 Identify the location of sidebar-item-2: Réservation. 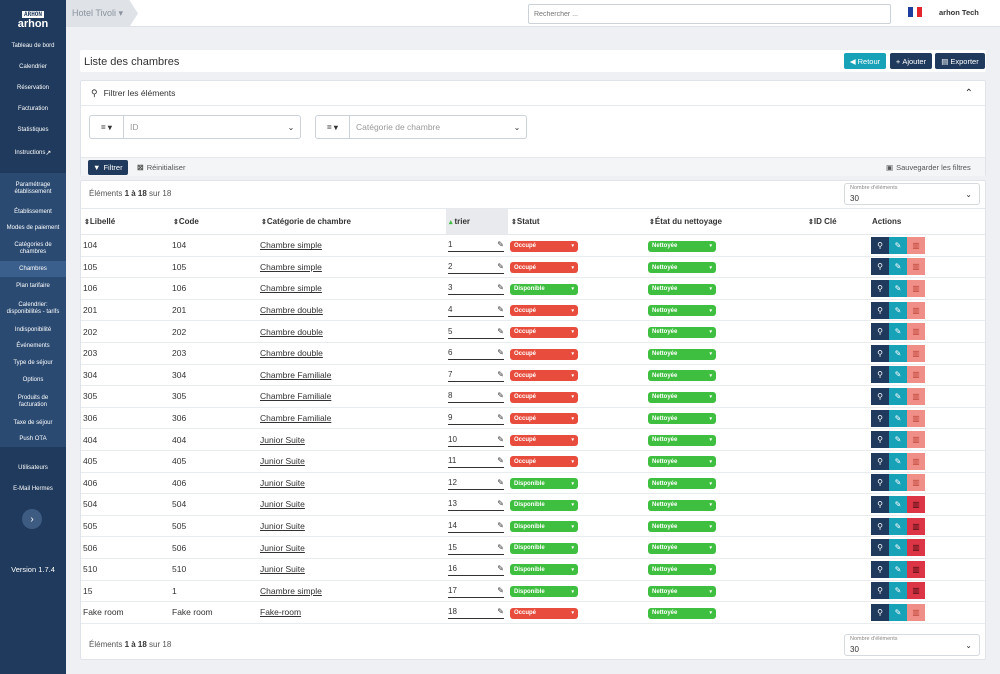
(33, 88).